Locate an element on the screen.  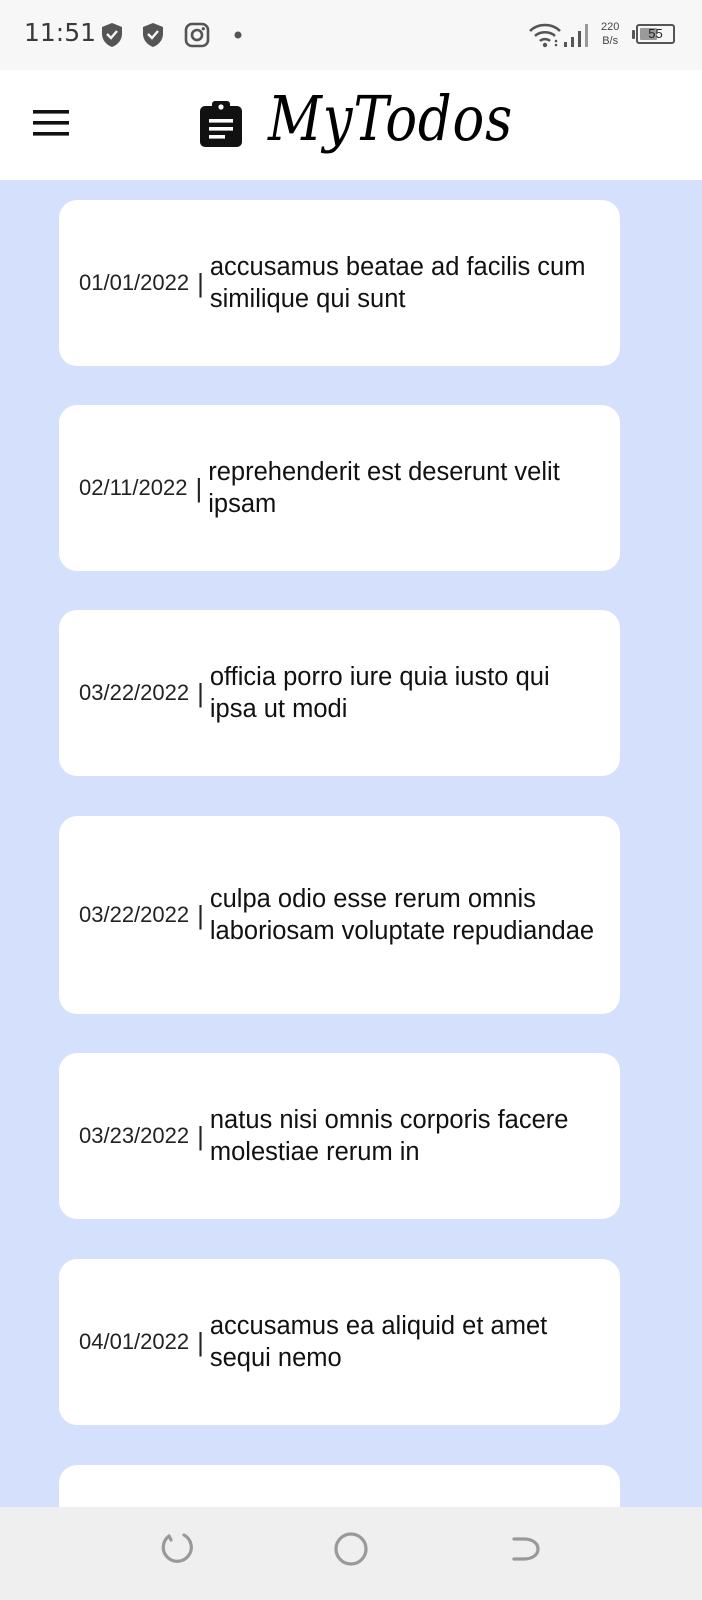
battery-level: 55 is located at coordinates (655, 33).